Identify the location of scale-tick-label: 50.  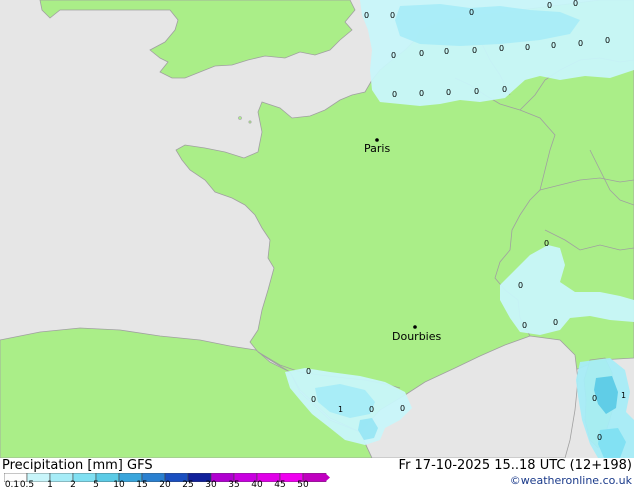
(303, 485).